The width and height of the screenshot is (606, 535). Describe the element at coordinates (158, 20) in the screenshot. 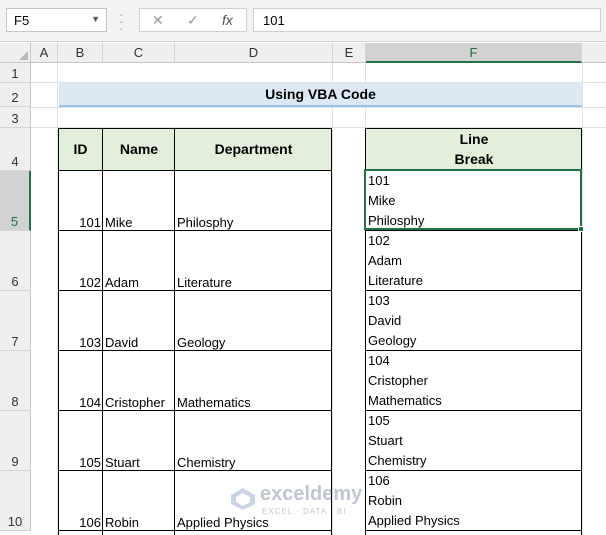

I see `cancel-icon: ✕` at that location.